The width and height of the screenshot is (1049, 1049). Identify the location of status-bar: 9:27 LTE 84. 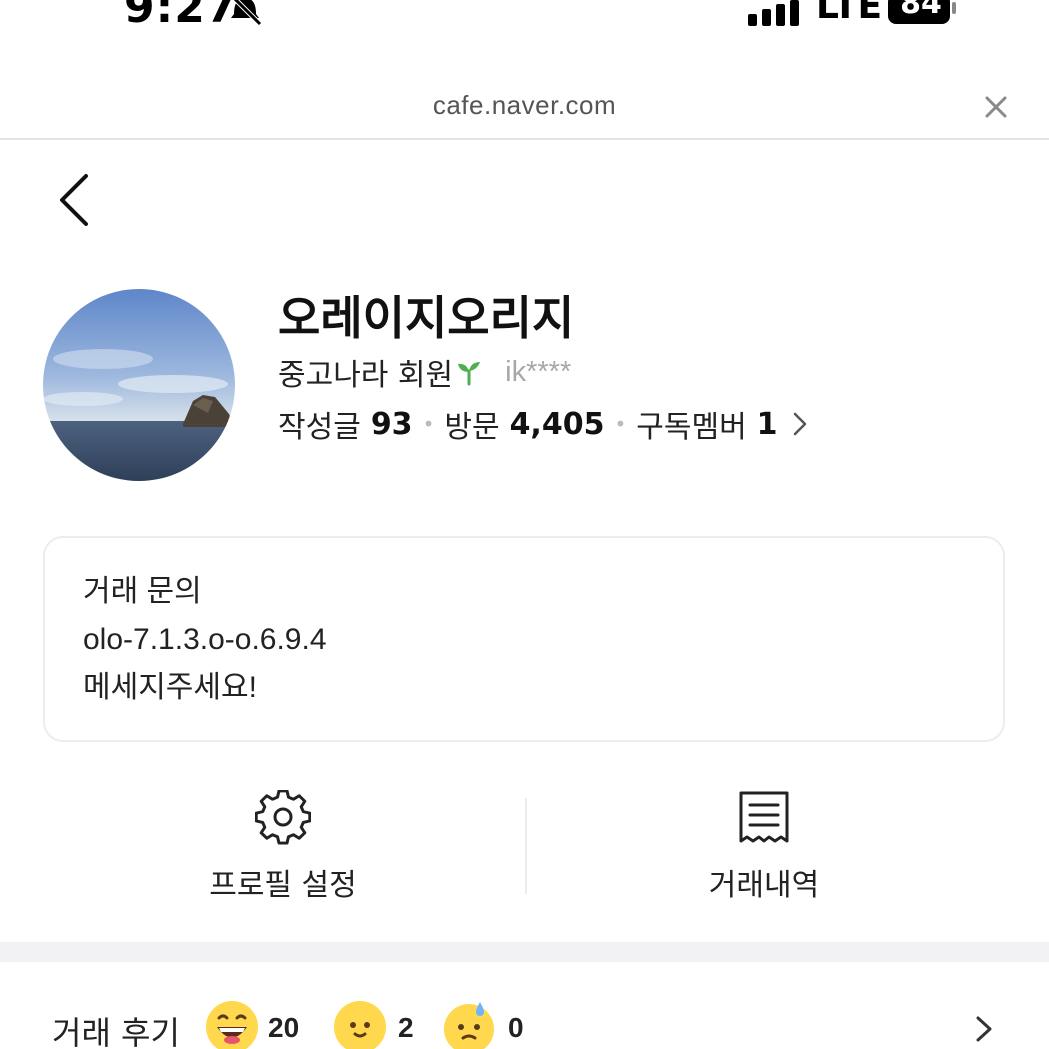
(524, 20).